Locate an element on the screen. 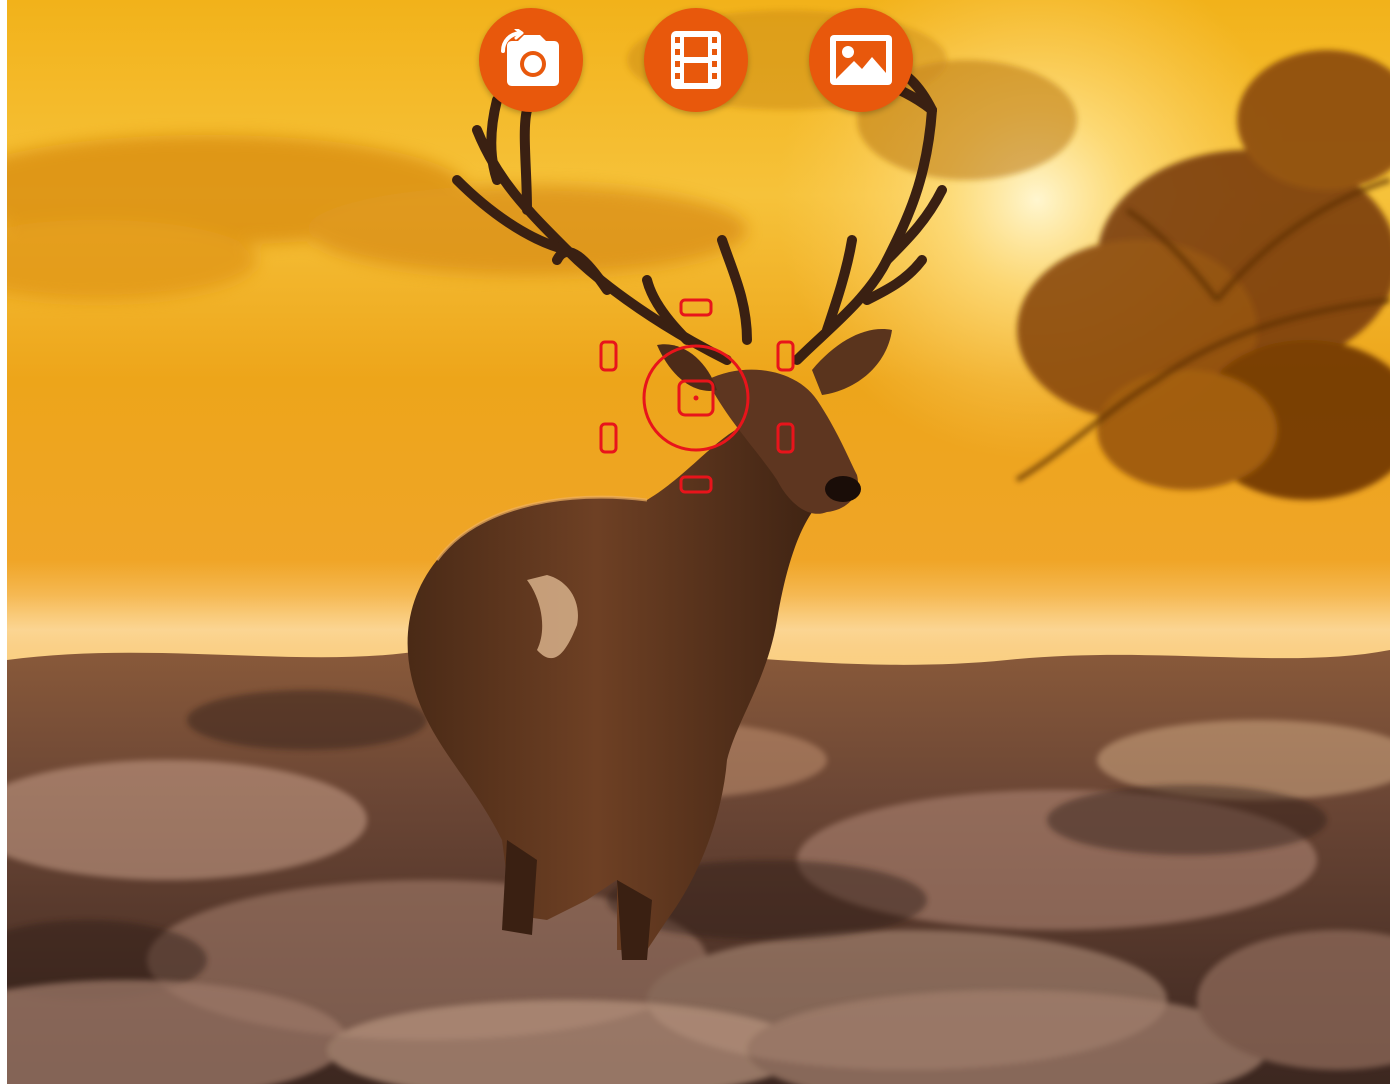 The image size is (1398, 1084). image-gallery-icon is located at coordinates (861, 60).